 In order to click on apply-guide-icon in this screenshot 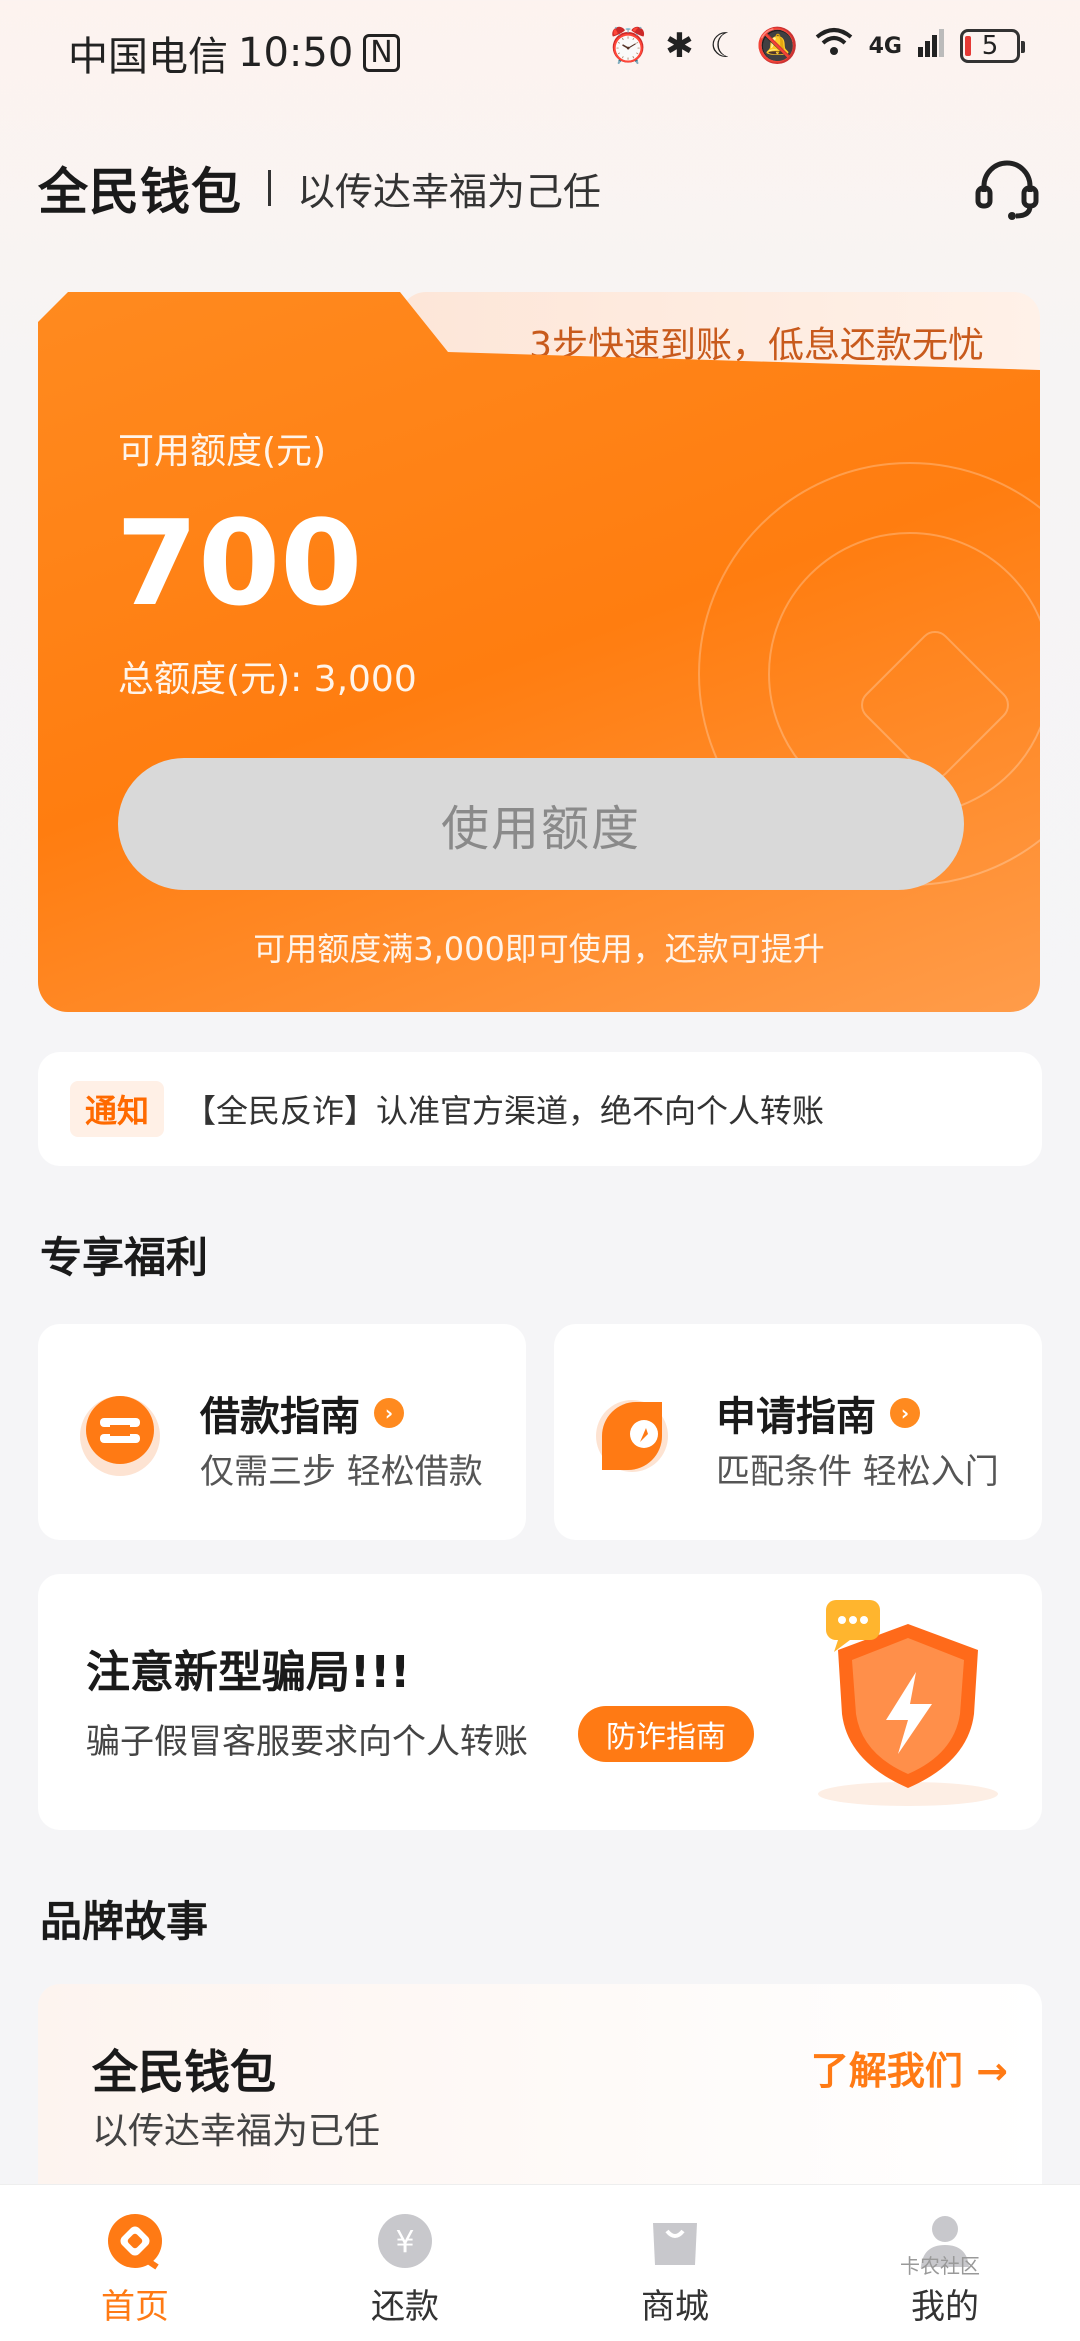, I will do `click(636, 1432)`.